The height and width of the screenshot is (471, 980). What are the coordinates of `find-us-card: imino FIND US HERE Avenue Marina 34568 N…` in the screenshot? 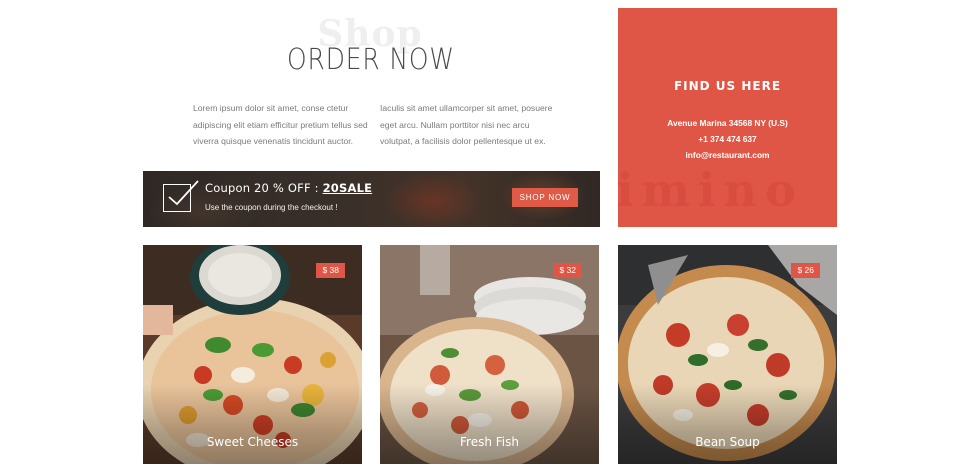 It's located at (727, 117).